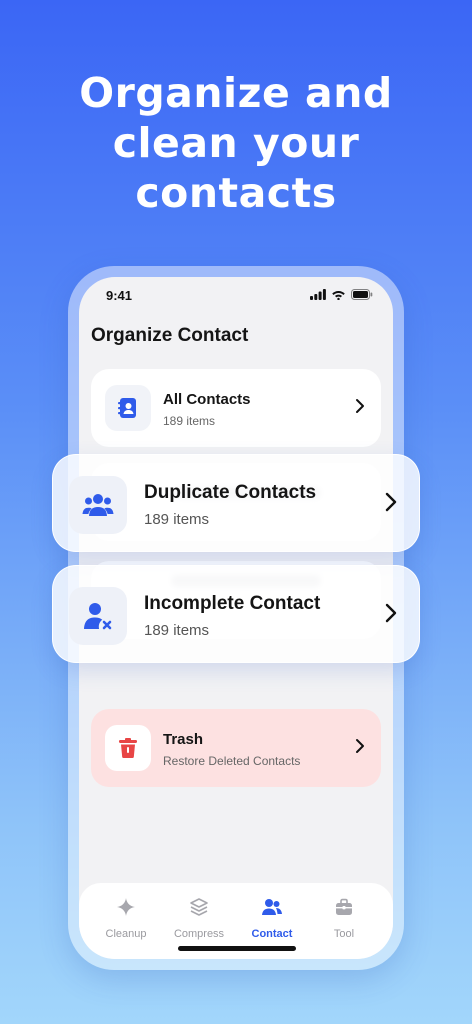  What do you see at coordinates (170, 335) in the screenshot?
I see `page-title: Organize Contact` at bounding box center [170, 335].